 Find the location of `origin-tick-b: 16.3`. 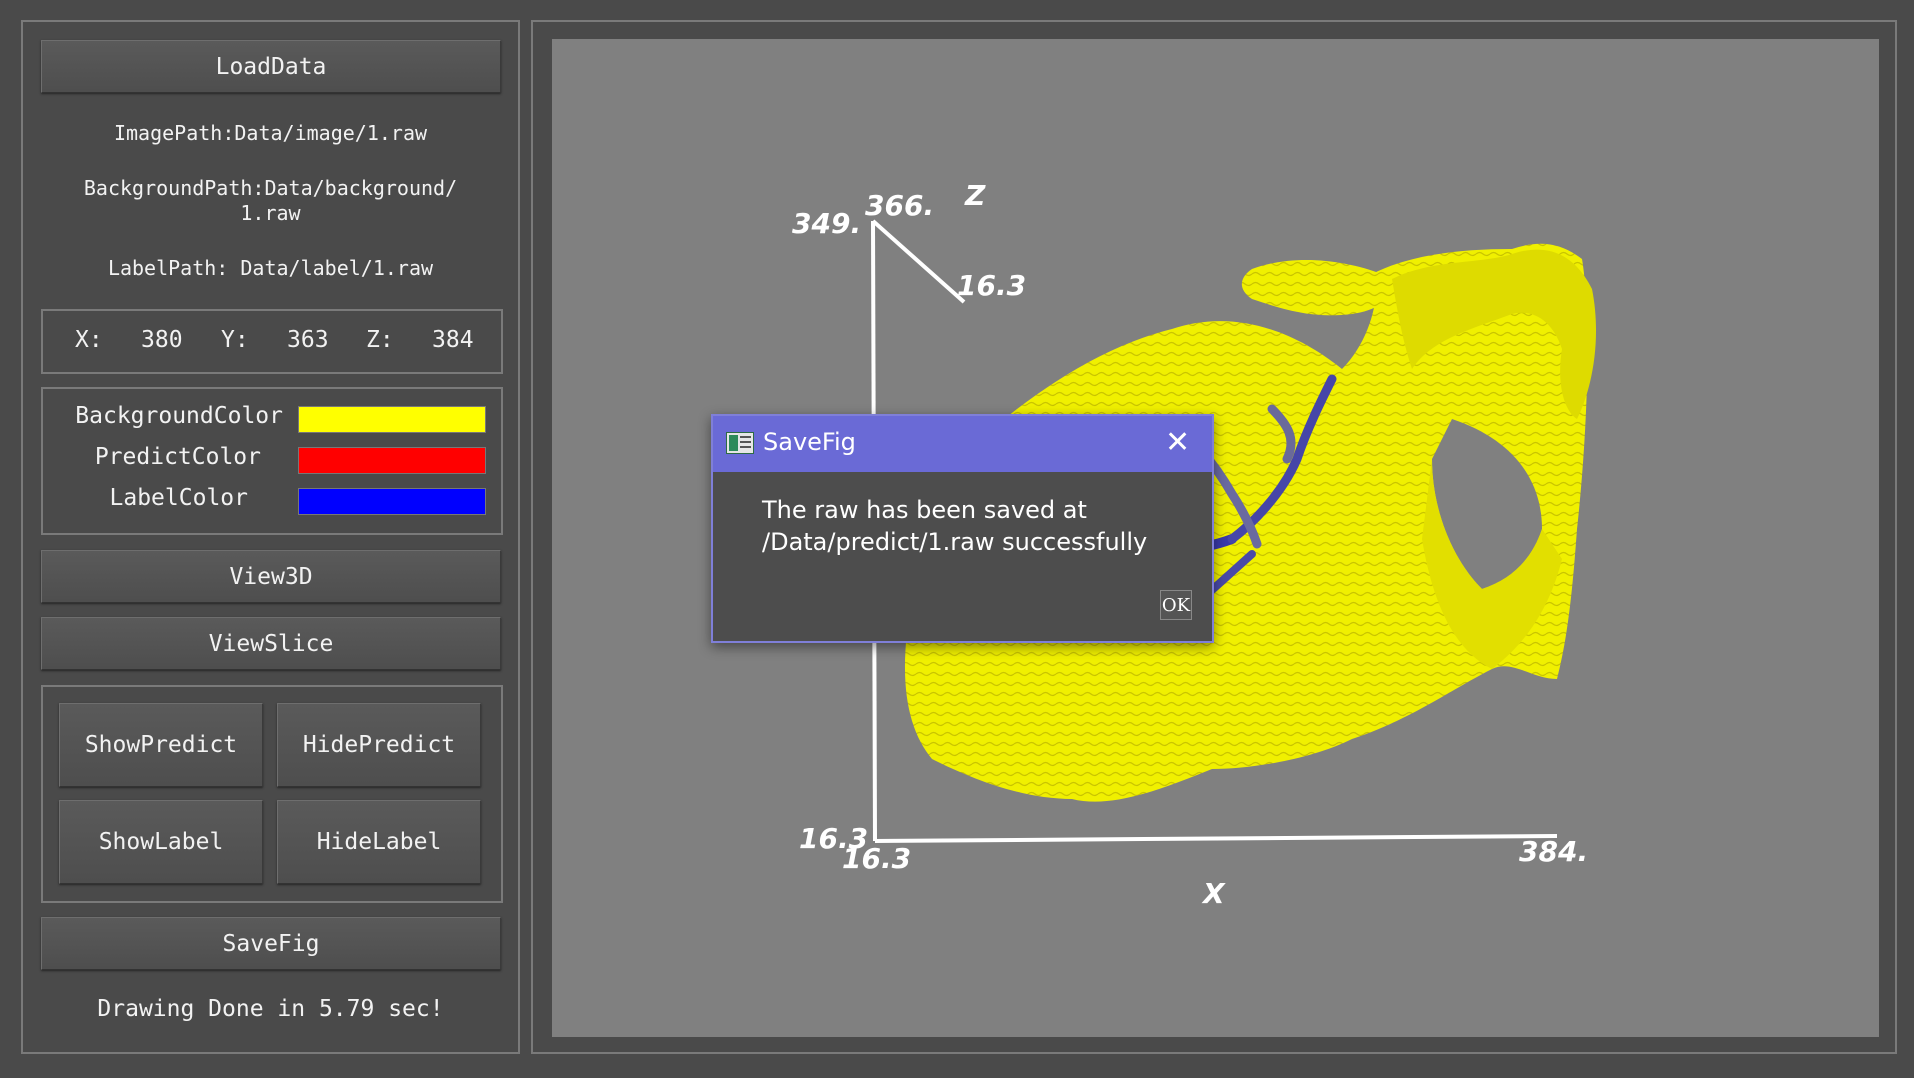

origin-tick-b: 16.3 is located at coordinates (877, 858).